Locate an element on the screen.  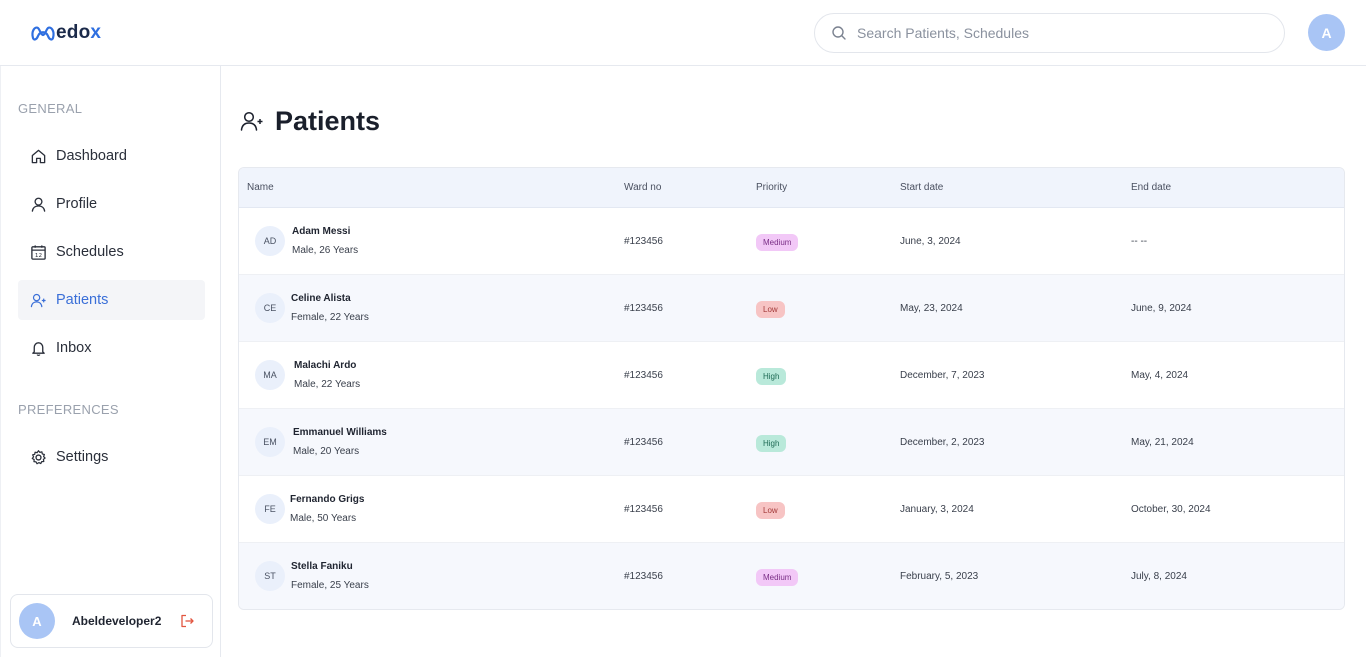
sidebar-item-profile: Profile is located at coordinates (111, 204).